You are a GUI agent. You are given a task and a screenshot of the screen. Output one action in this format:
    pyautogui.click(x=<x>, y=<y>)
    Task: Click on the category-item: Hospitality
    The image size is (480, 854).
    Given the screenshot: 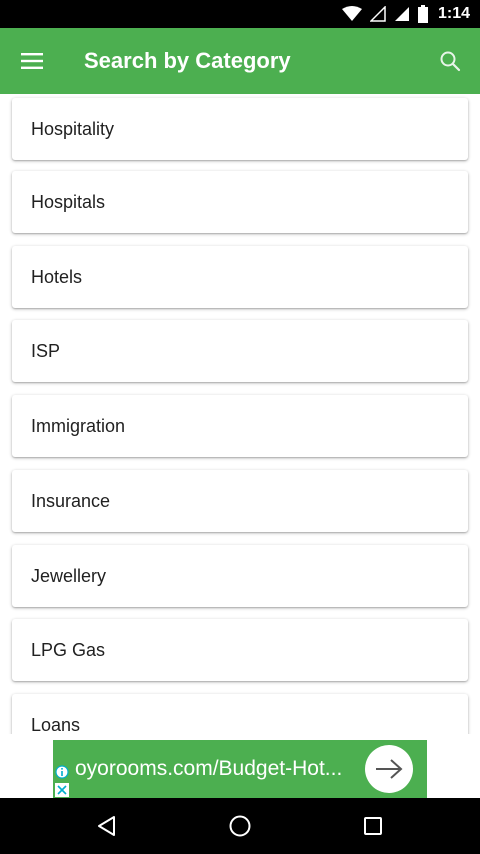 What is the action you would take?
    pyautogui.click(x=240, y=129)
    